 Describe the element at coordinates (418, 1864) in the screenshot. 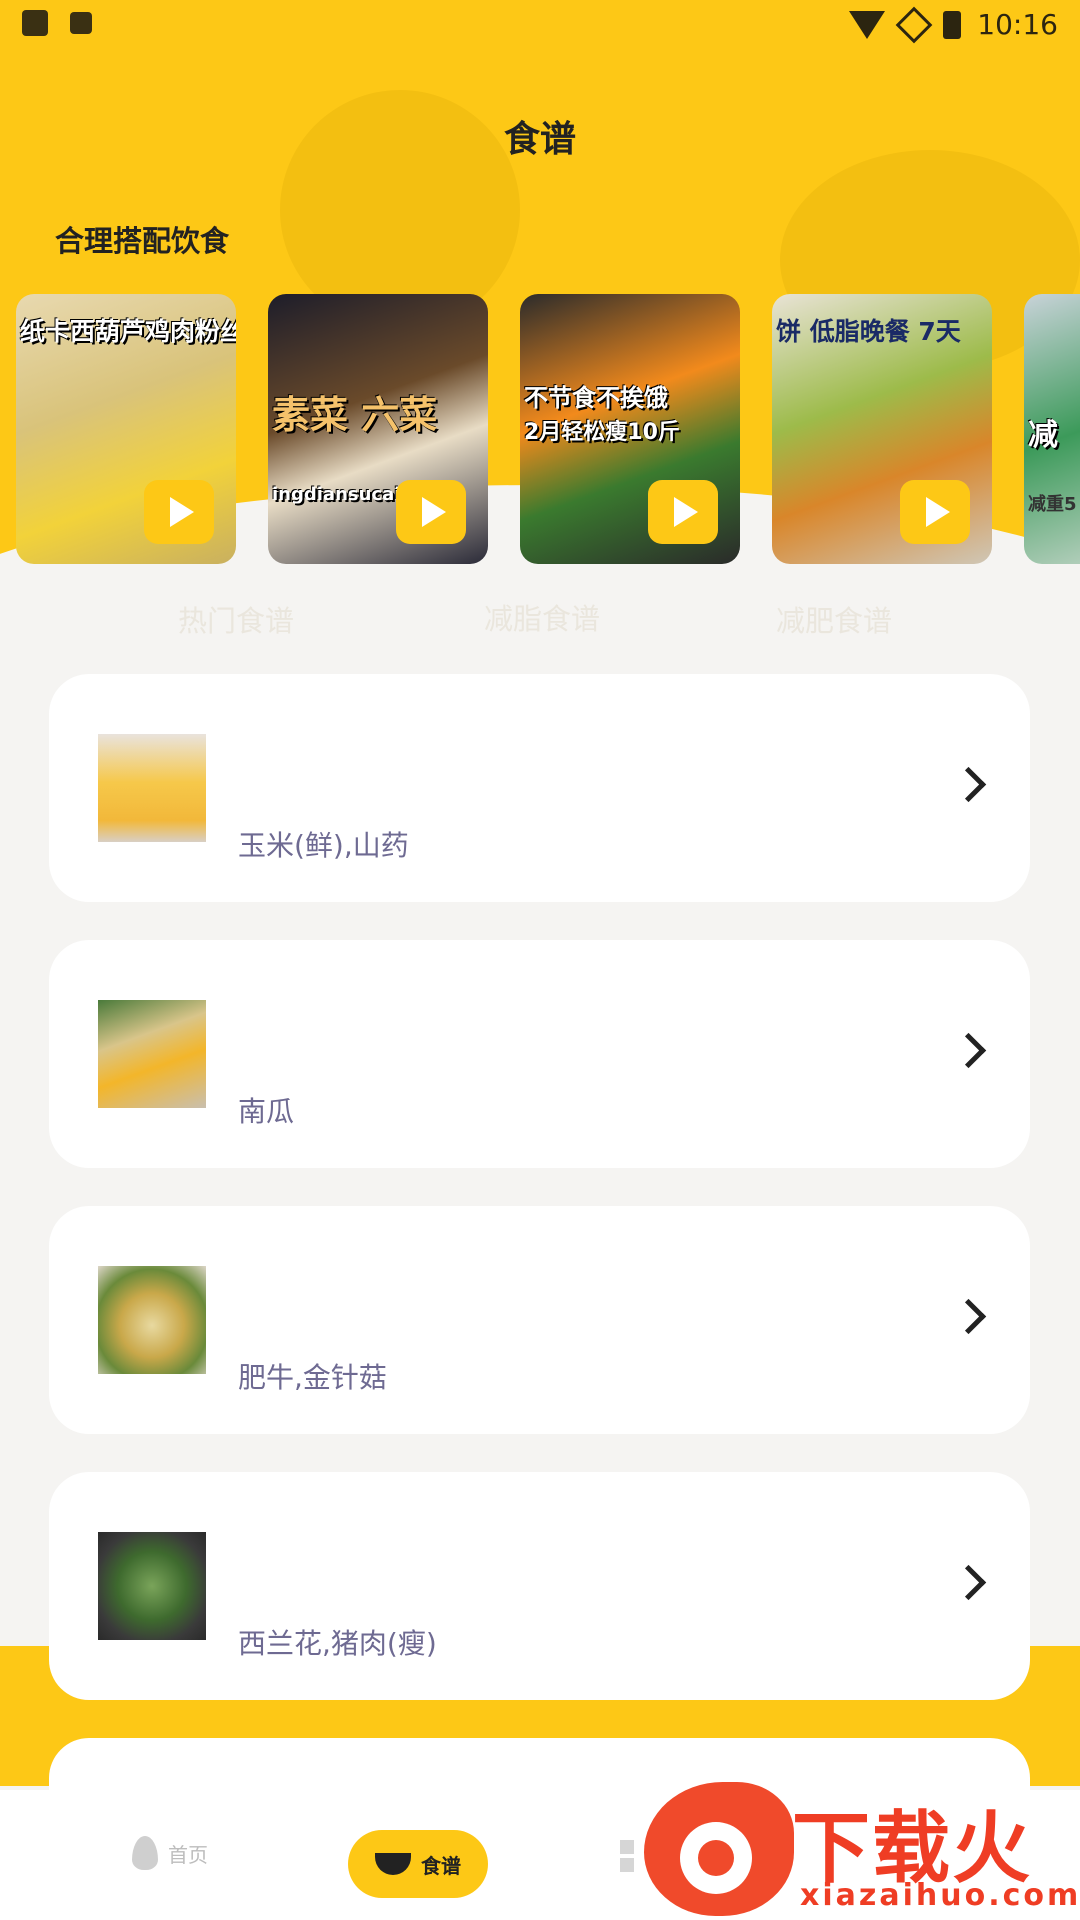

I see `tab-recipes: 食谱` at that location.